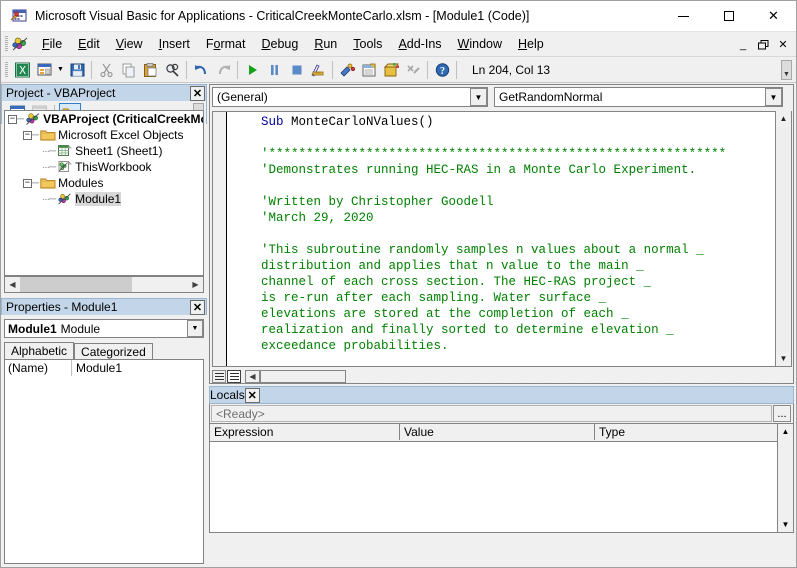  Describe the element at coordinates (223, 70) in the screenshot. I see `redo-icon` at that location.